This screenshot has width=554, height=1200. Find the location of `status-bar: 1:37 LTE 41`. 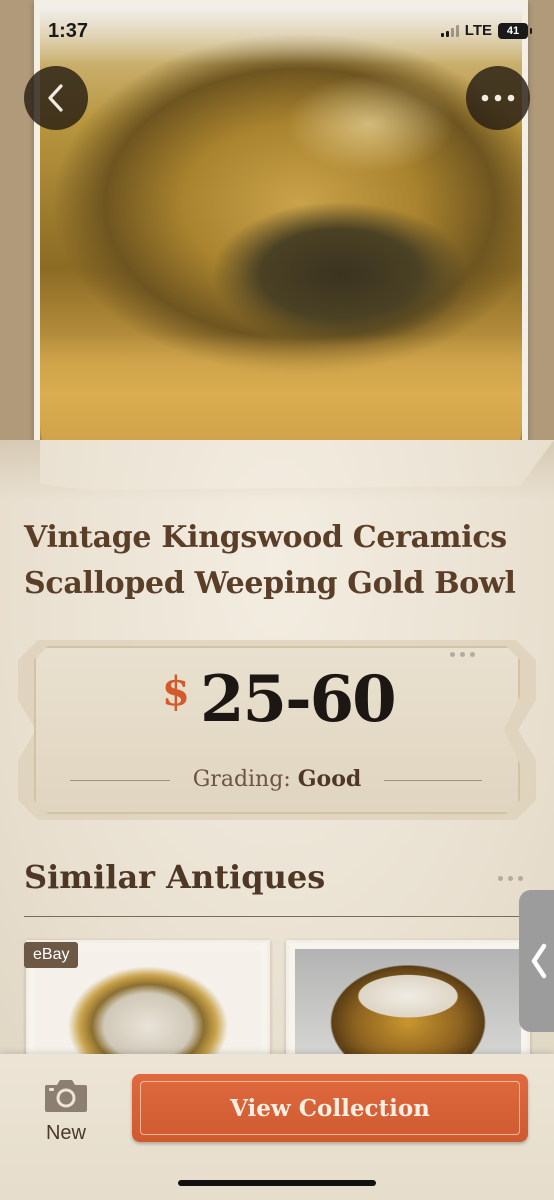

status-bar: 1:37 LTE 41 is located at coordinates (277, 30).